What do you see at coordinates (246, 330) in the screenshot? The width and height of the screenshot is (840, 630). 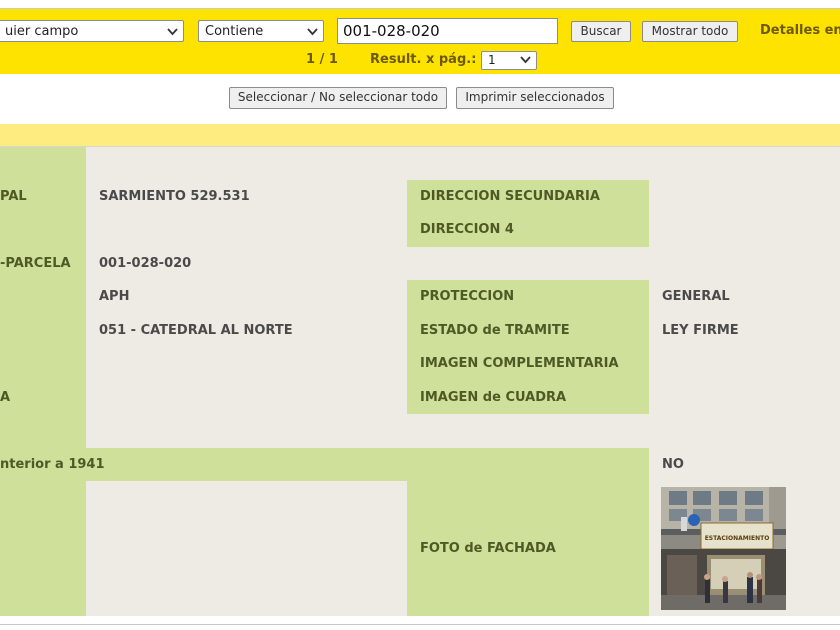 I see `field-value: 051 - CATEDRAL AL NORTE` at bounding box center [246, 330].